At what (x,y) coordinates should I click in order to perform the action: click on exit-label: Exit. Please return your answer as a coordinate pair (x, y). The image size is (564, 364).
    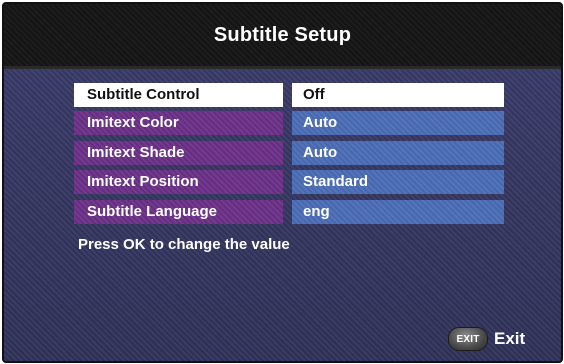
    Looking at the image, I should click on (510, 338).